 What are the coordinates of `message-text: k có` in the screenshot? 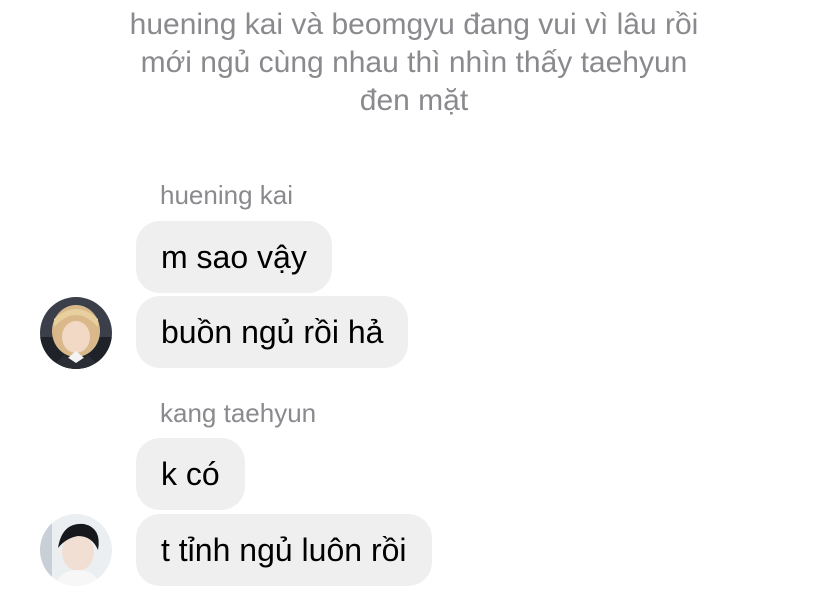 It's located at (190, 473).